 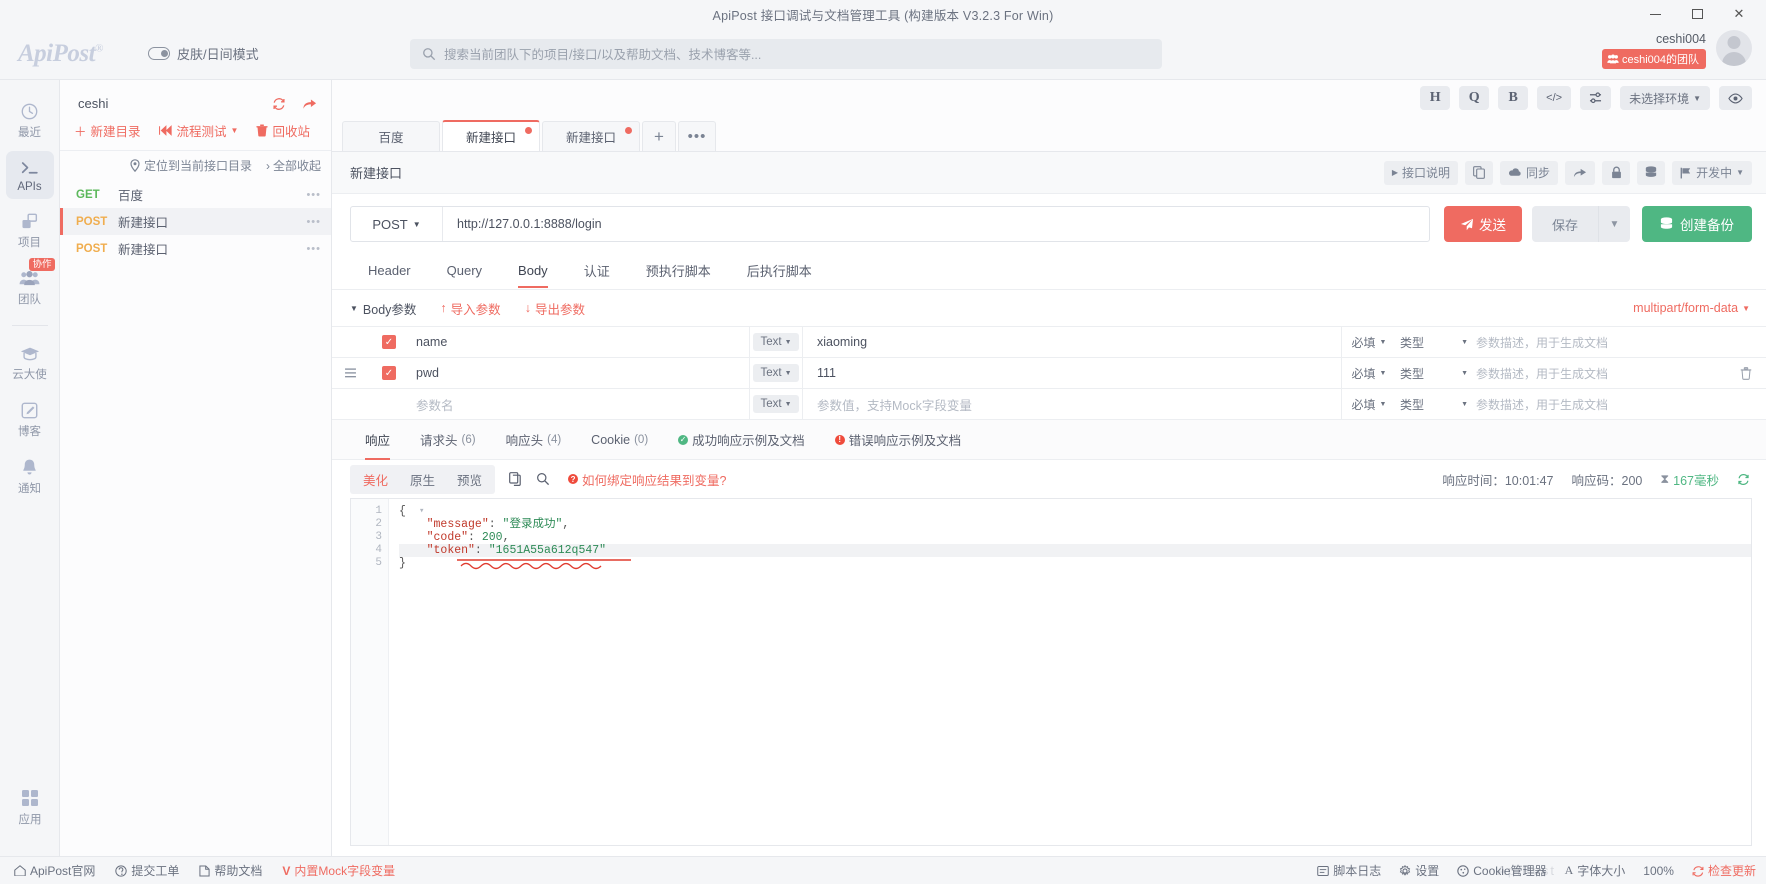 I want to click on footer-settings: 设置, so click(x=1419, y=870).